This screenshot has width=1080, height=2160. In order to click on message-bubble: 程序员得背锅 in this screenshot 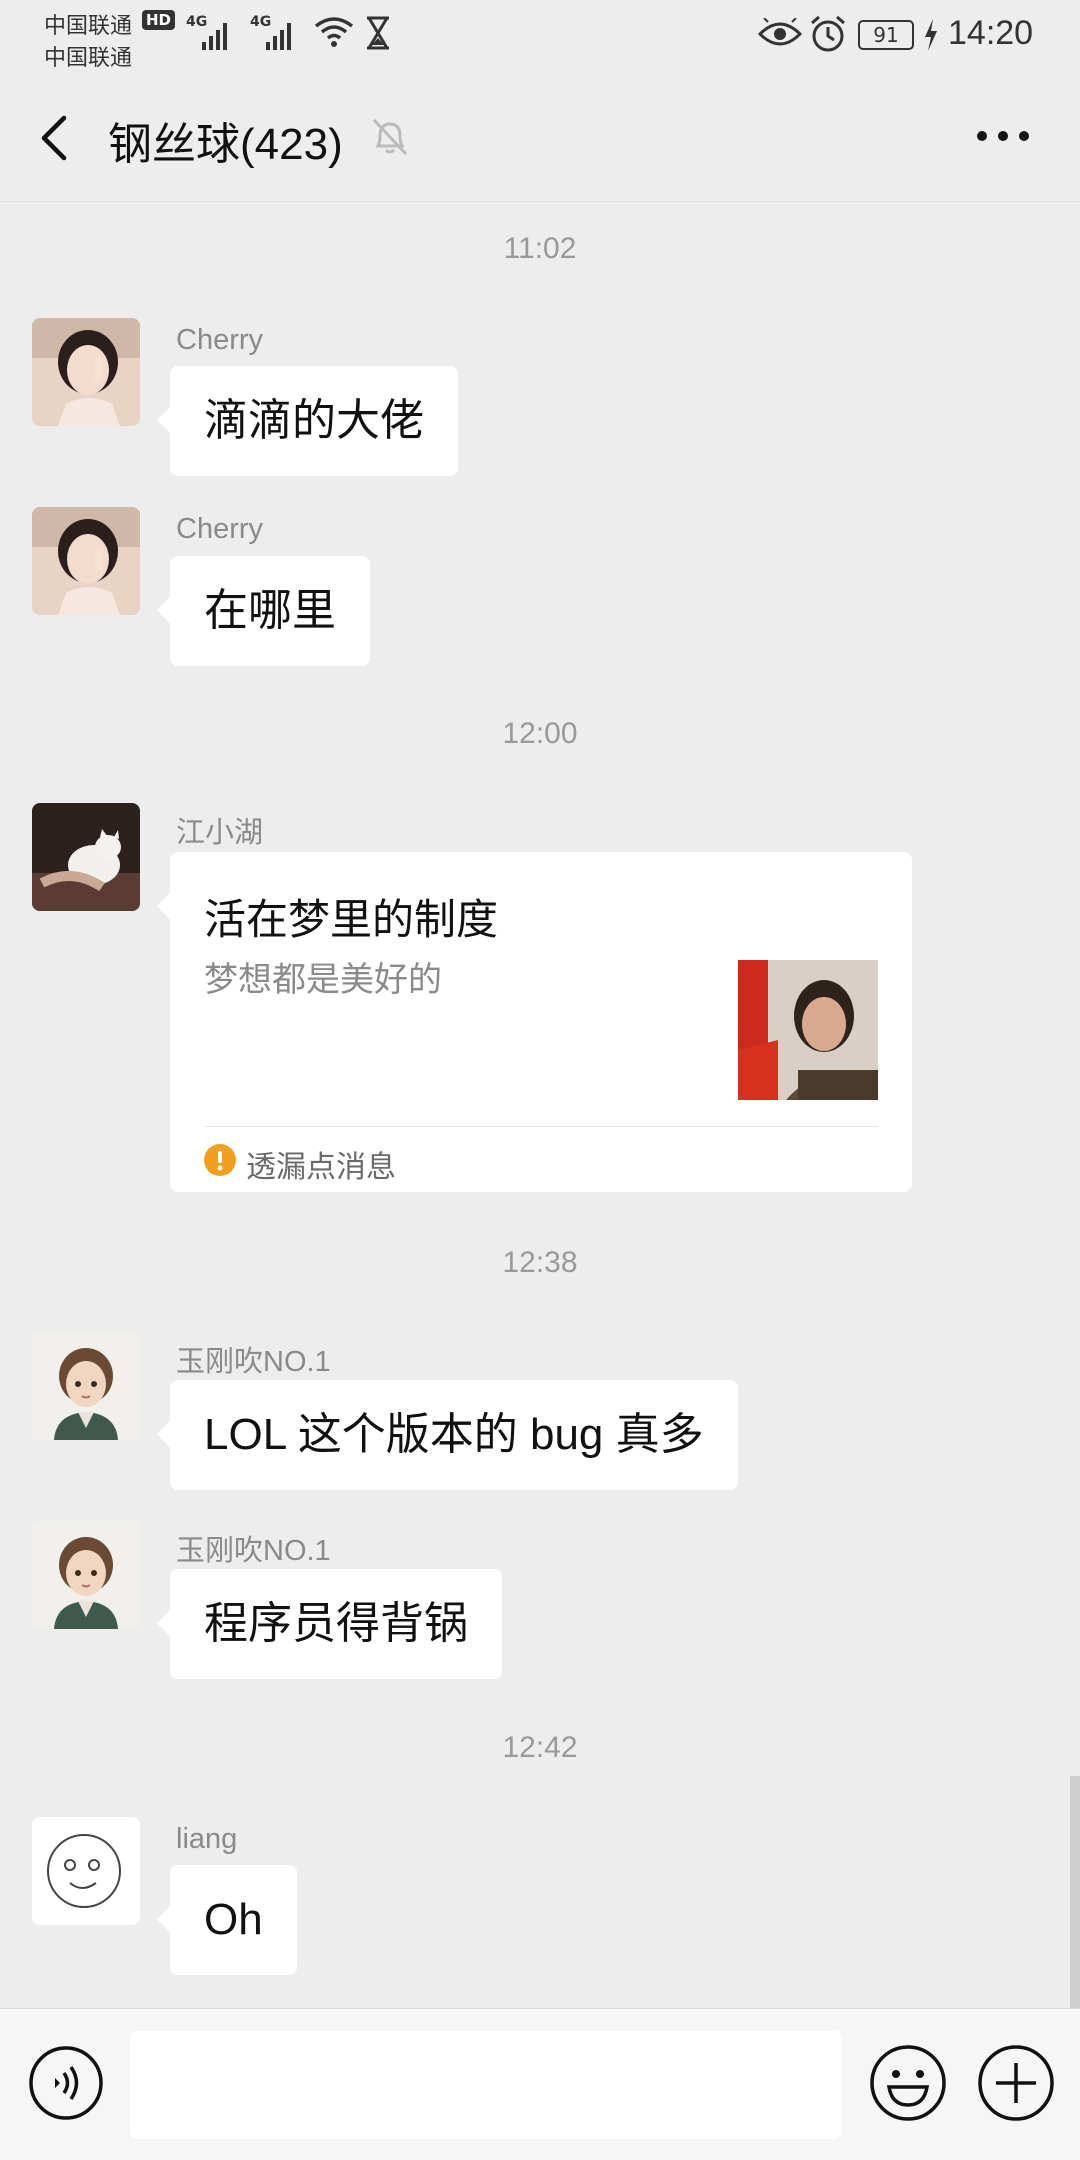, I will do `click(329, 1624)`.